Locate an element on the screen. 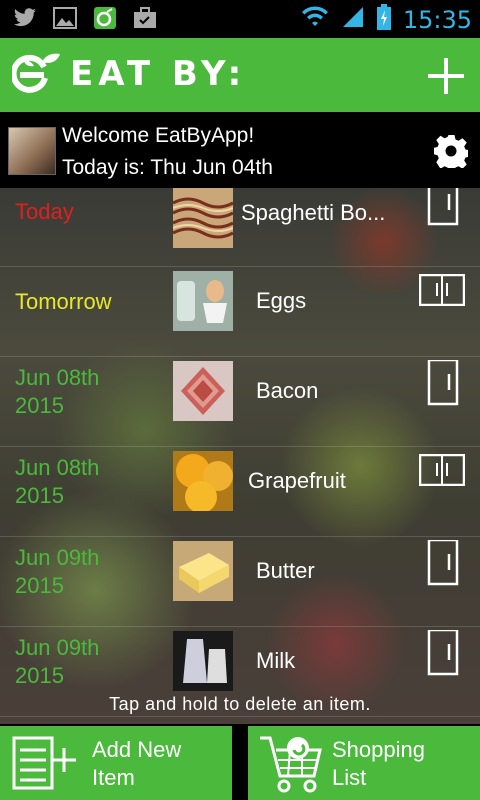 The width and height of the screenshot is (480, 800). welcome-greeting: Welcome EatByApp! is located at coordinates (158, 135).